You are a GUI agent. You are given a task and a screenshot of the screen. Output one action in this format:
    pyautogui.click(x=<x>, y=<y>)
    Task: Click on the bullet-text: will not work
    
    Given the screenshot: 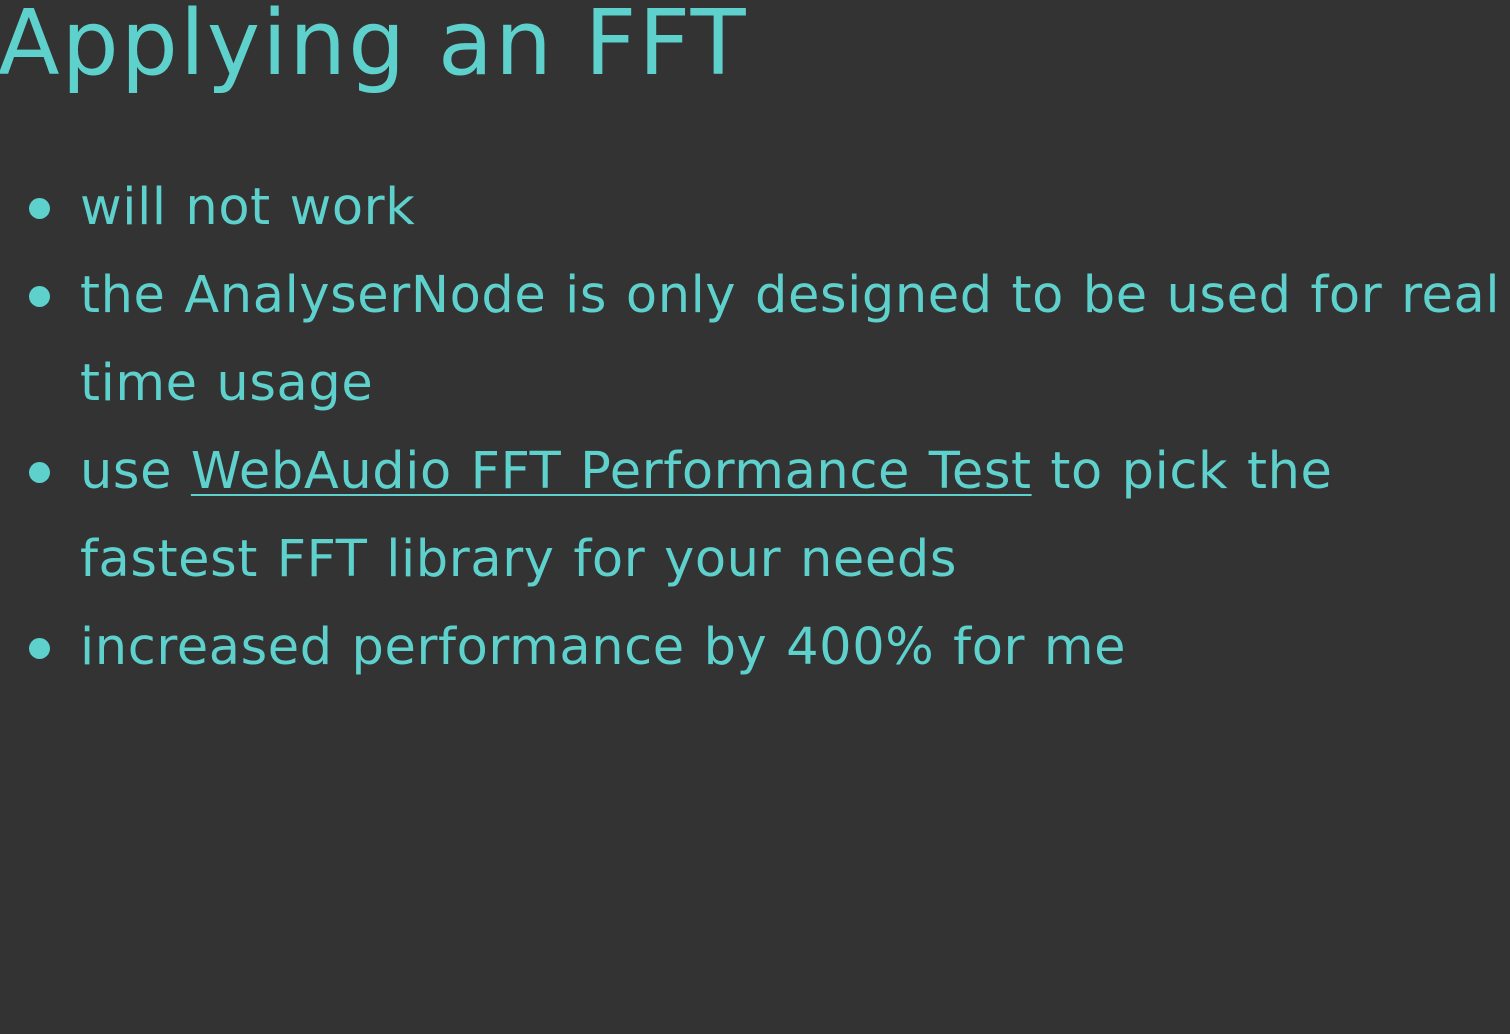 What is the action you would take?
    pyautogui.click(x=248, y=207)
    